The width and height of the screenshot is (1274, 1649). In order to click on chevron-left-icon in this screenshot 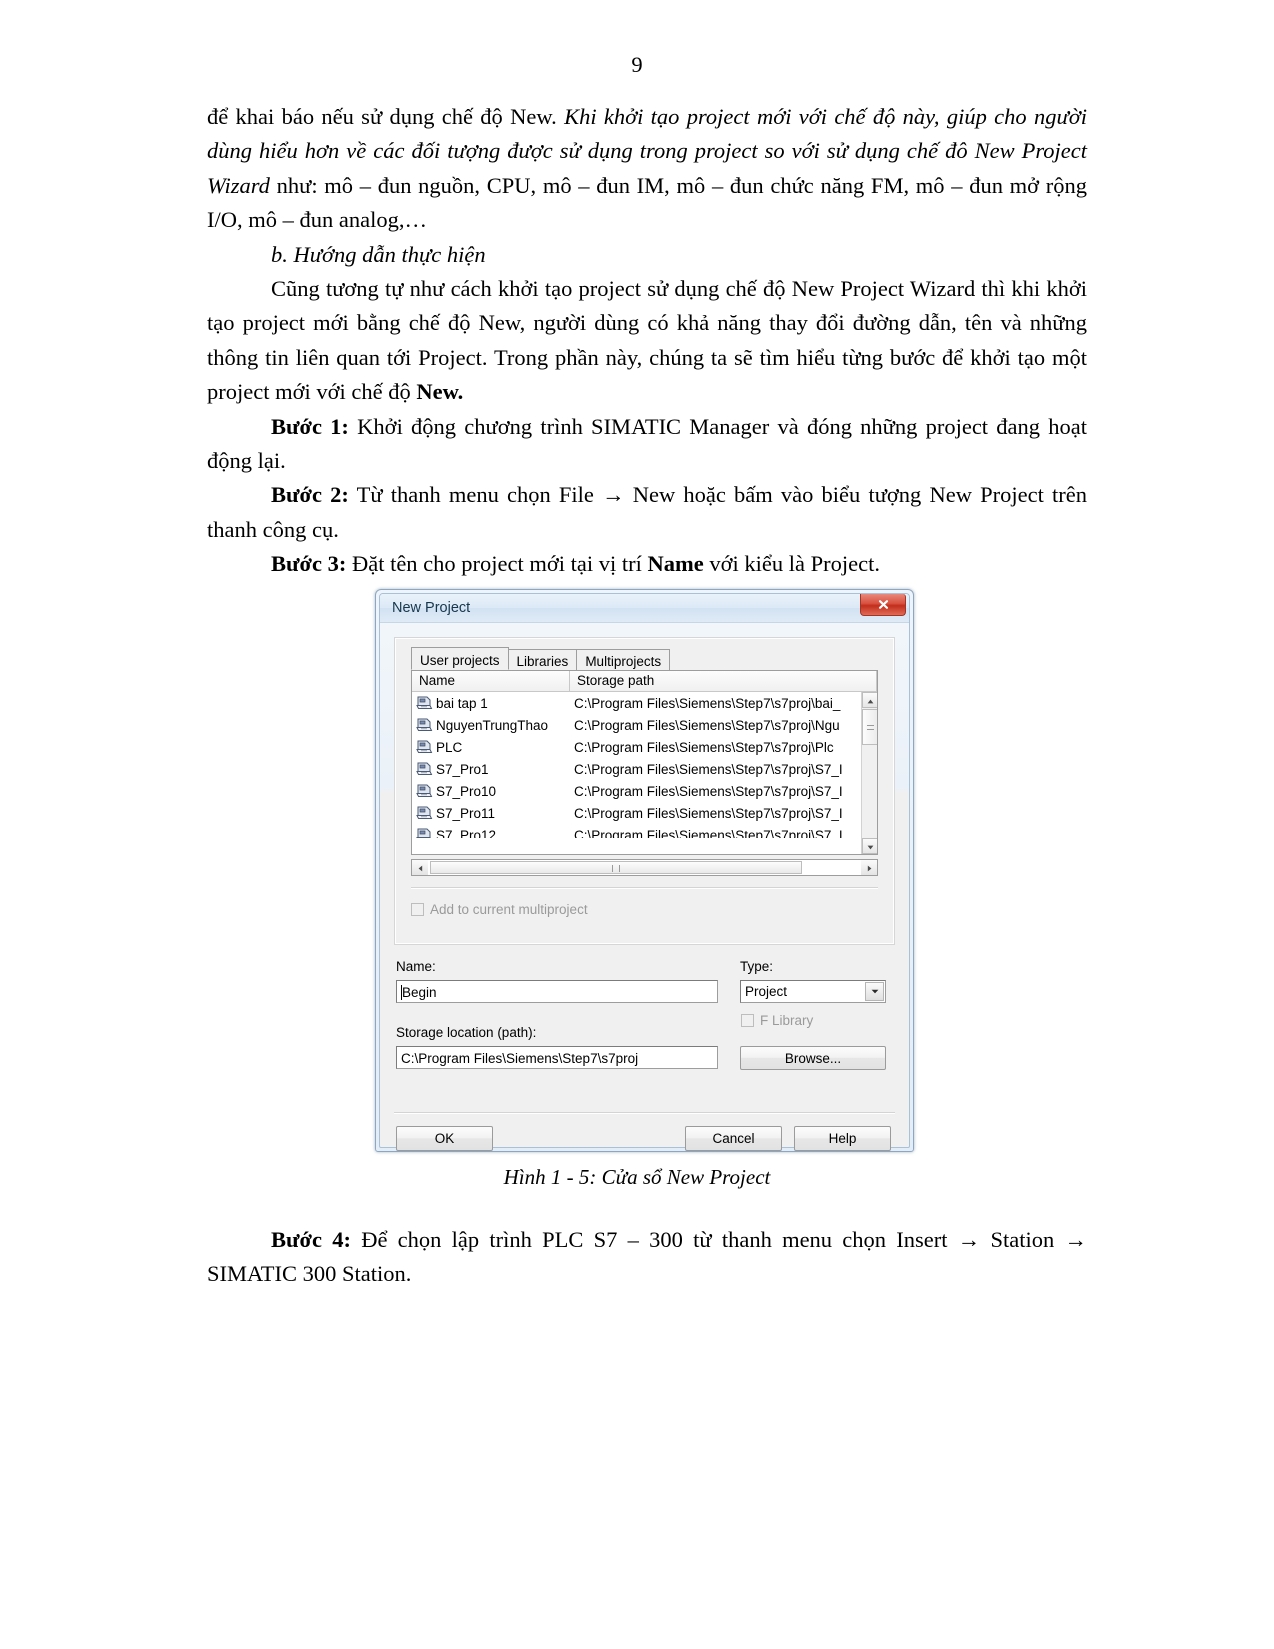, I will do `click(420, 868)`.